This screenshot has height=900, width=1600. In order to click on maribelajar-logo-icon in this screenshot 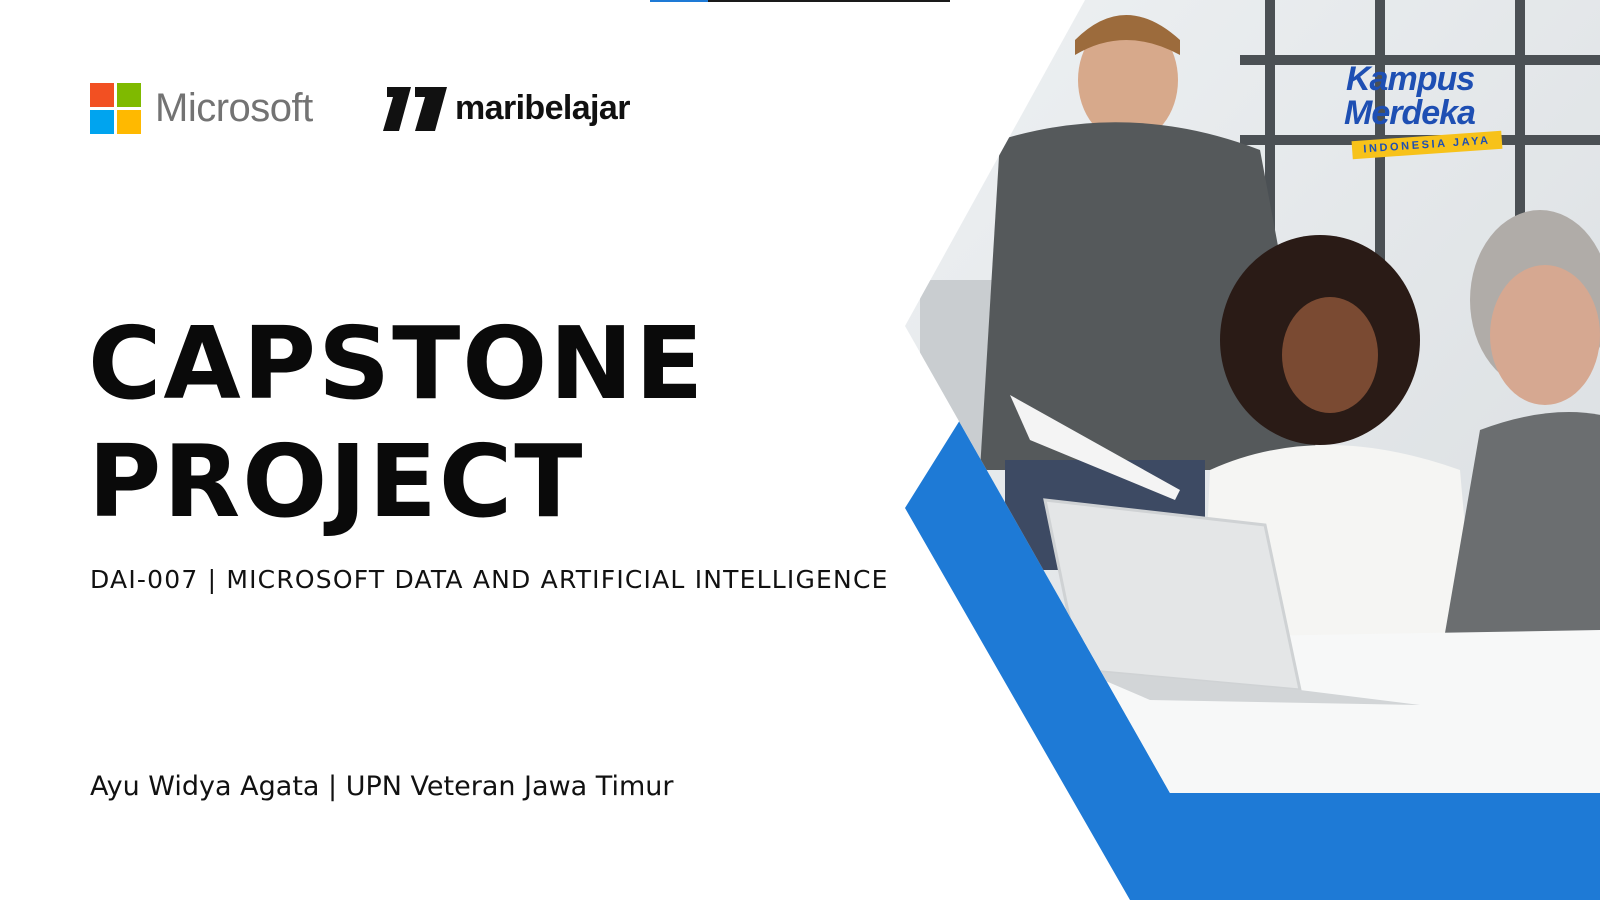, I will do `click(415, 109)`.